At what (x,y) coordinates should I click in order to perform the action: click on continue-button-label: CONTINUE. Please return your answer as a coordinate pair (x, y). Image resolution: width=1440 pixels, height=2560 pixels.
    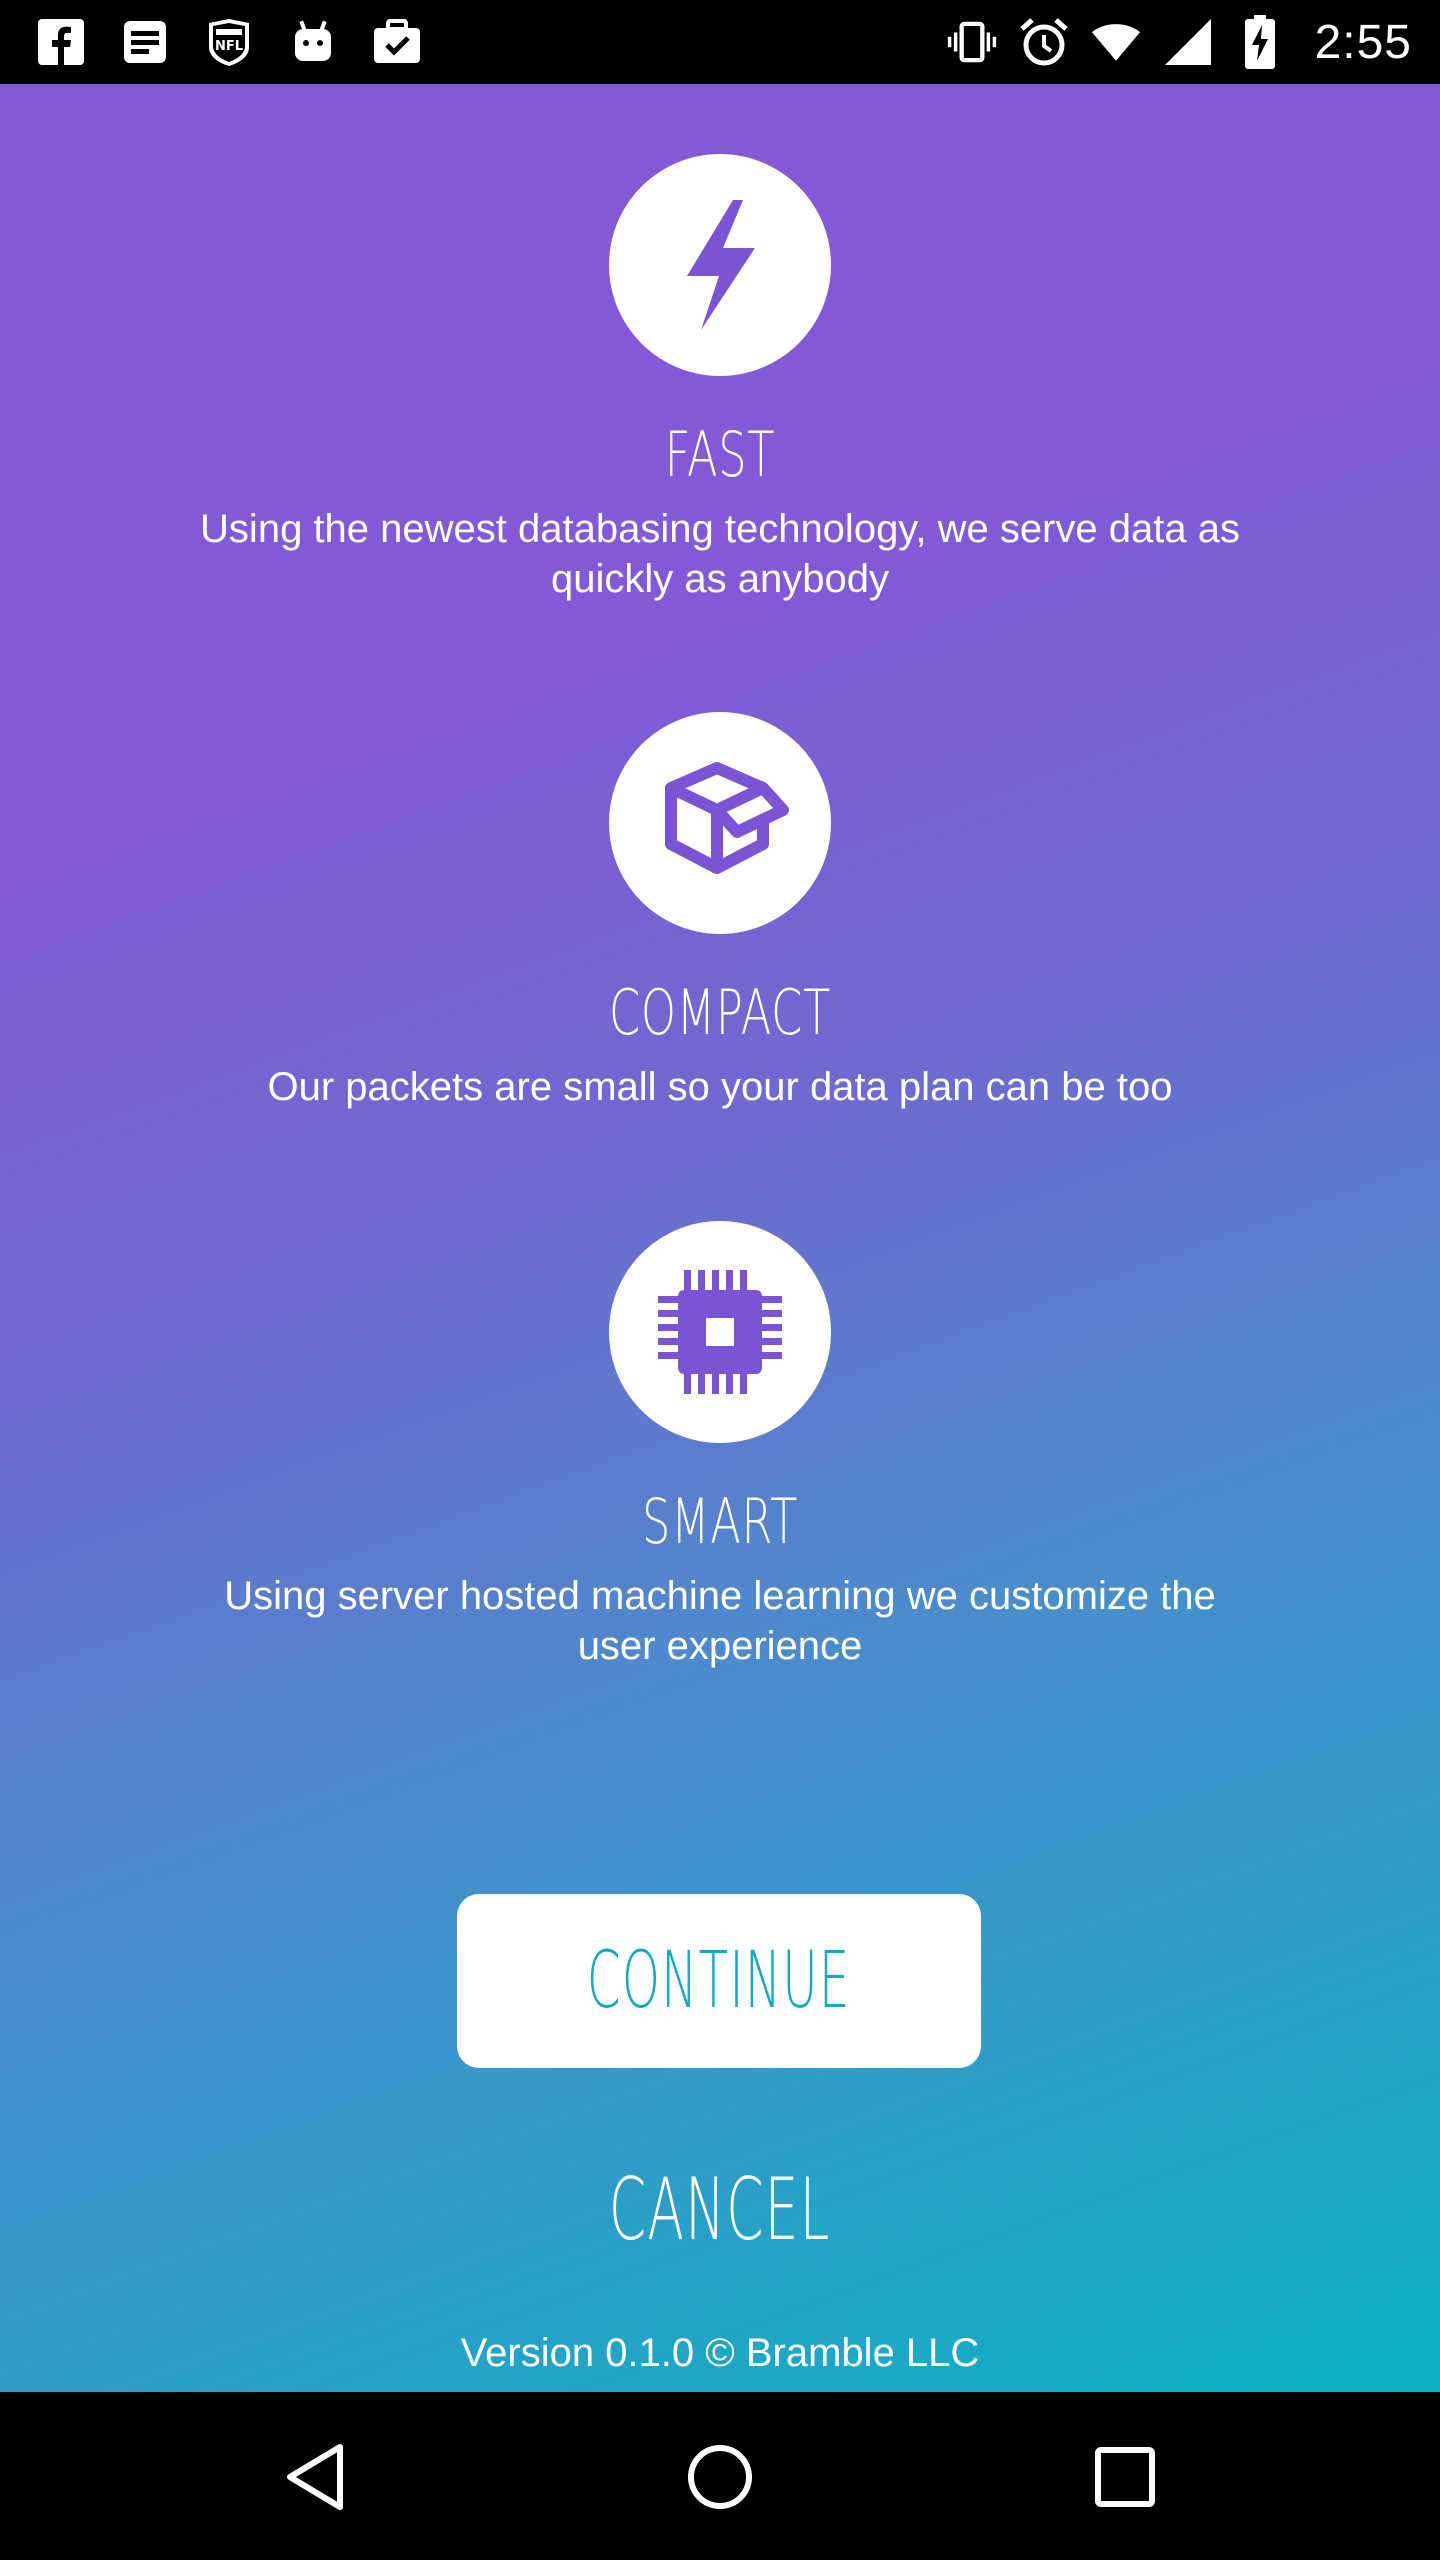
    Looking at the image, I should click on (719, 1981).